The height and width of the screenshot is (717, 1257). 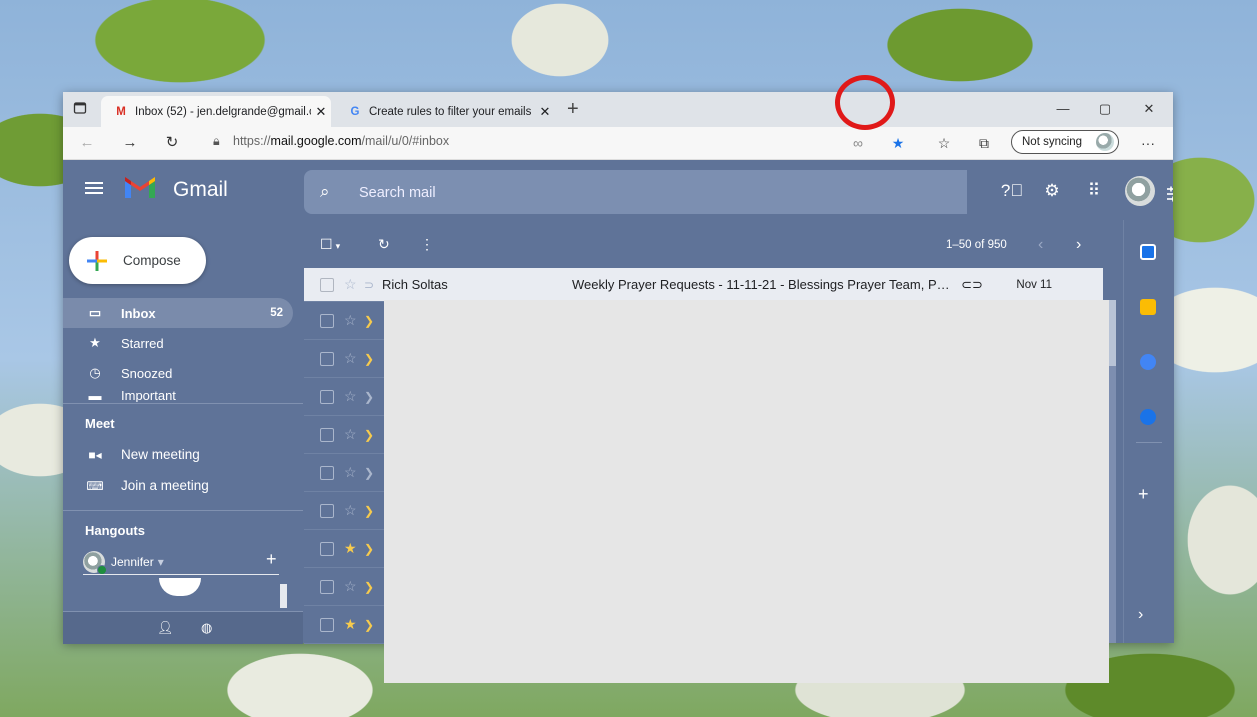 I want to click on hangouts-title: Hangouts, so click(x=115, y=530).